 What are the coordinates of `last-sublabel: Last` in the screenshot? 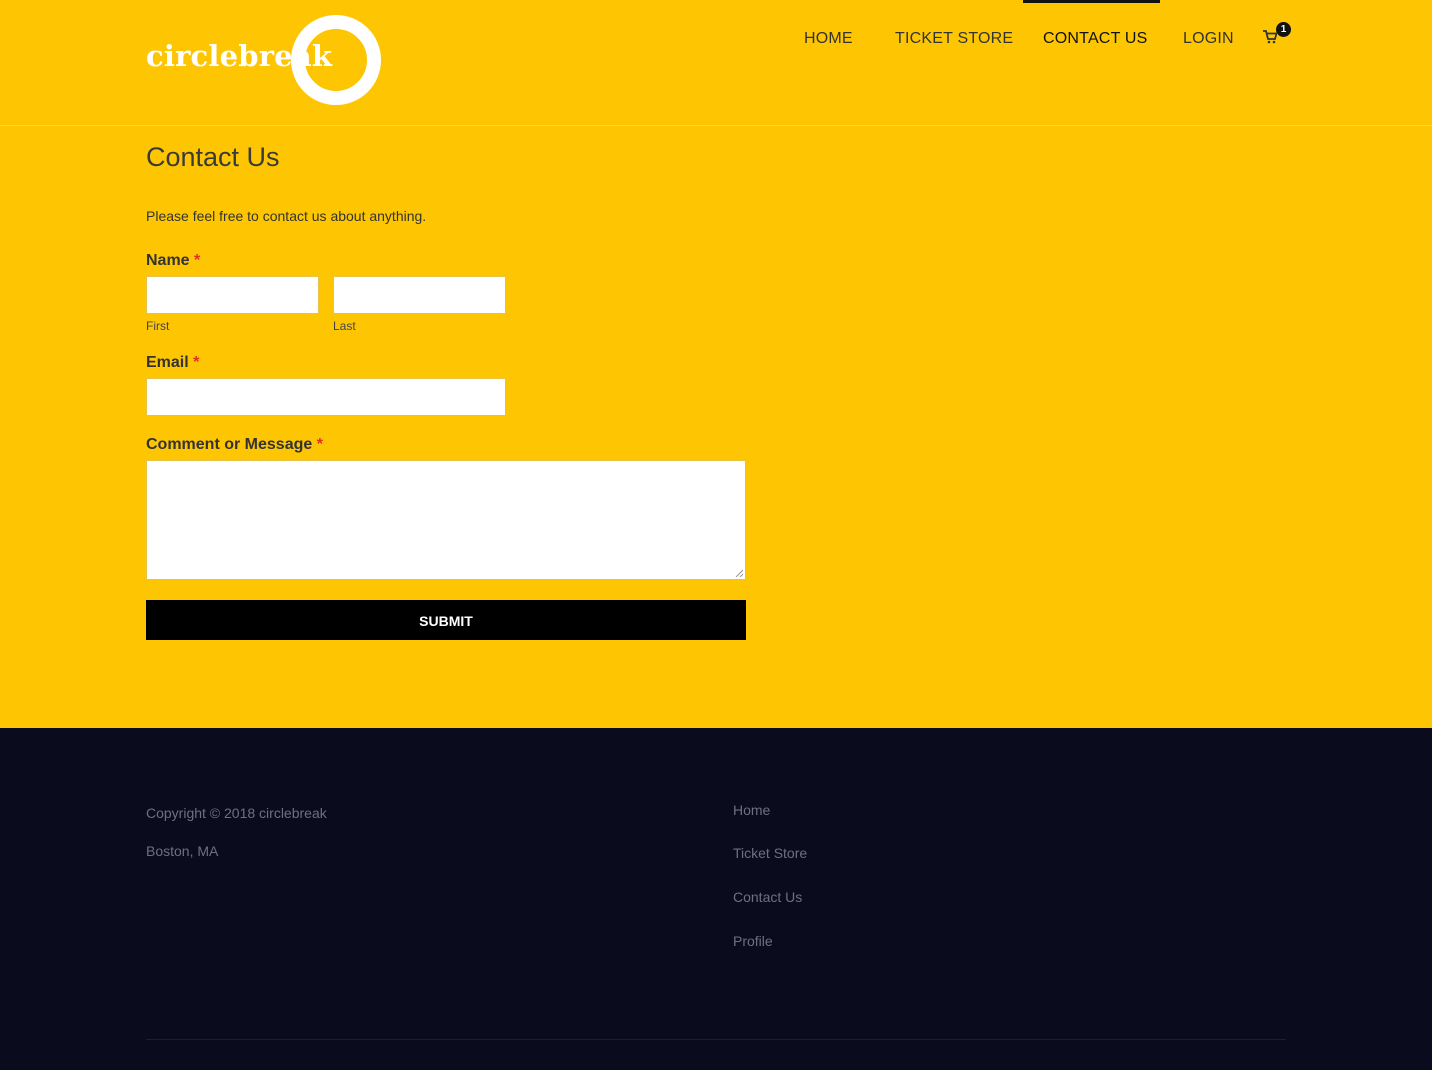 It's located at (344, 326).